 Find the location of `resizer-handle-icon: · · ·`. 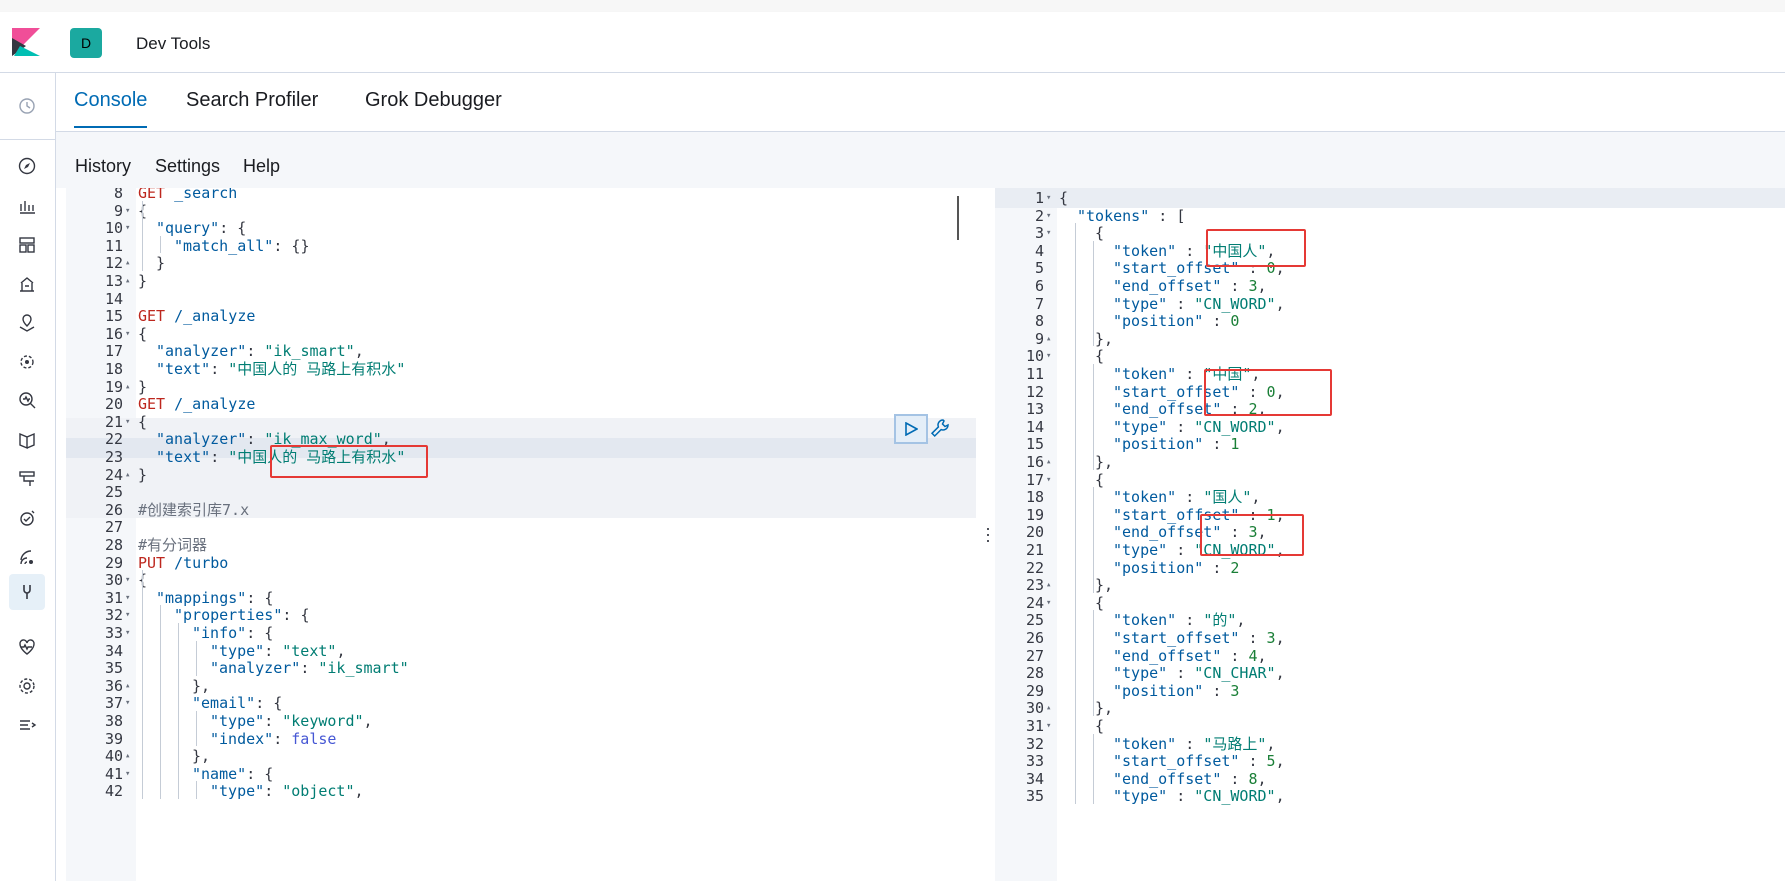

resizer-handle-icon: · · · is located at coordinates (988, 534).